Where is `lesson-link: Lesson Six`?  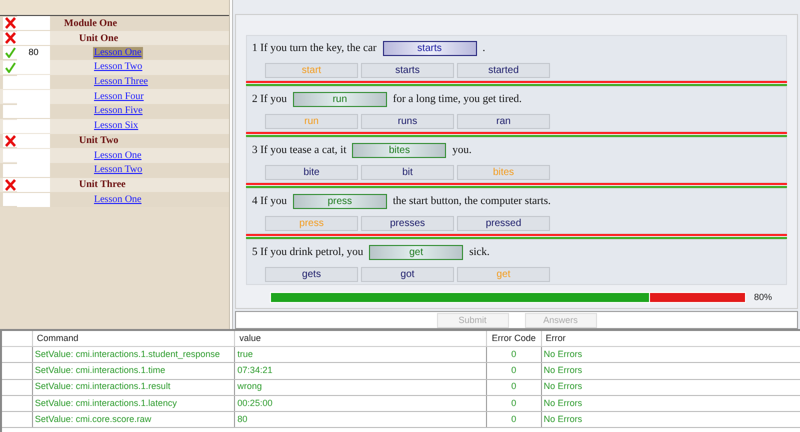
lesson-link: Lesson Six is located at coordinates (116, 126).